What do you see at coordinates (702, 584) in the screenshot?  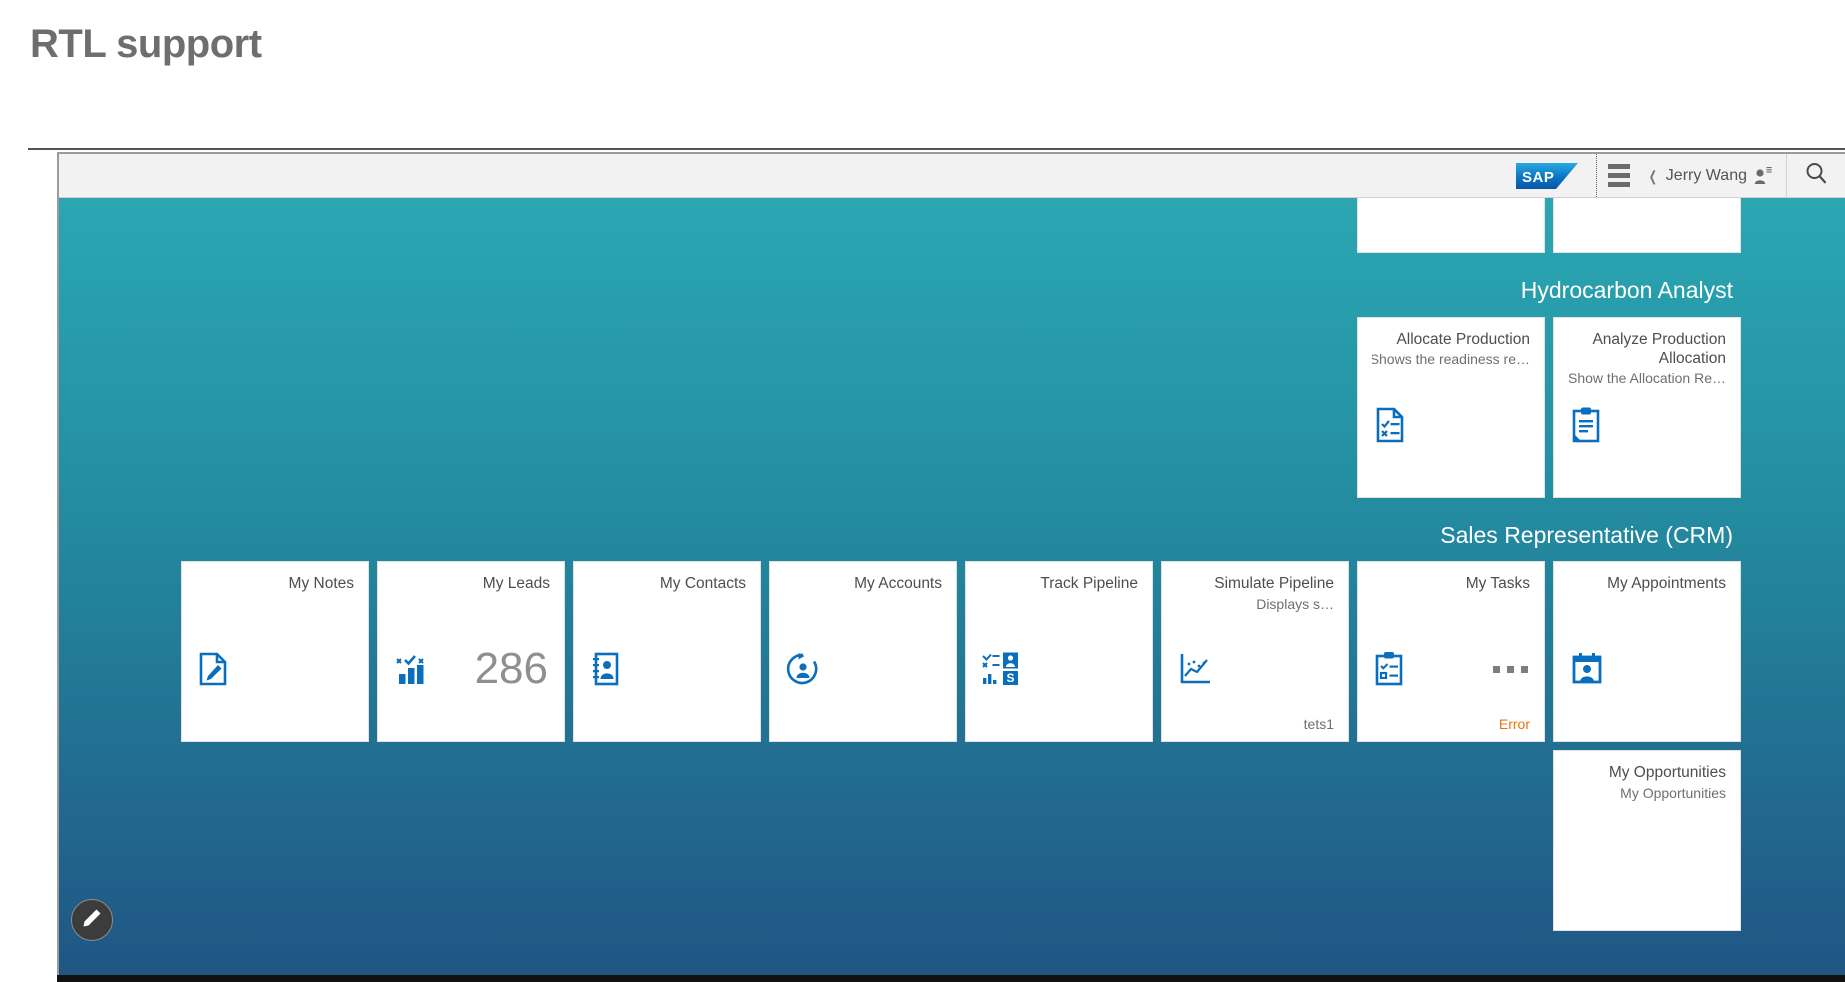 I see `tile-title: My Contacts` at bounding box center [702, 584].